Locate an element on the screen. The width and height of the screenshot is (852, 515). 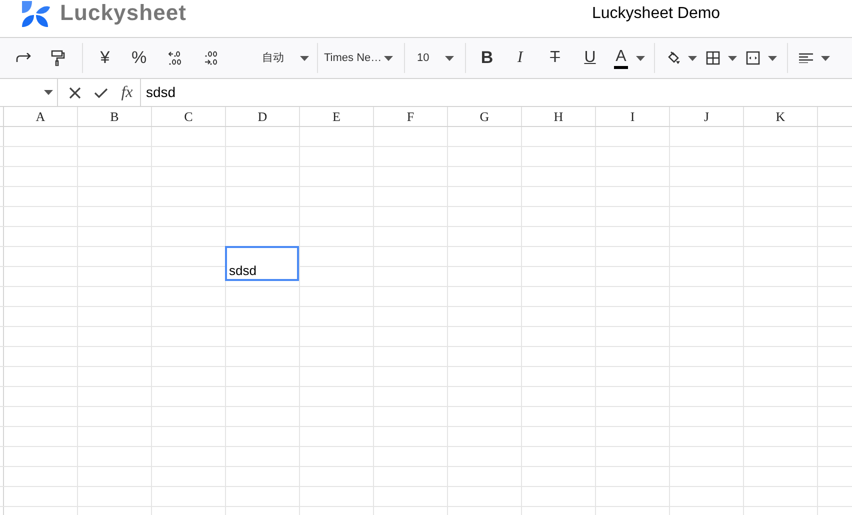
font-color-bar is located at coordinates (621, 67).